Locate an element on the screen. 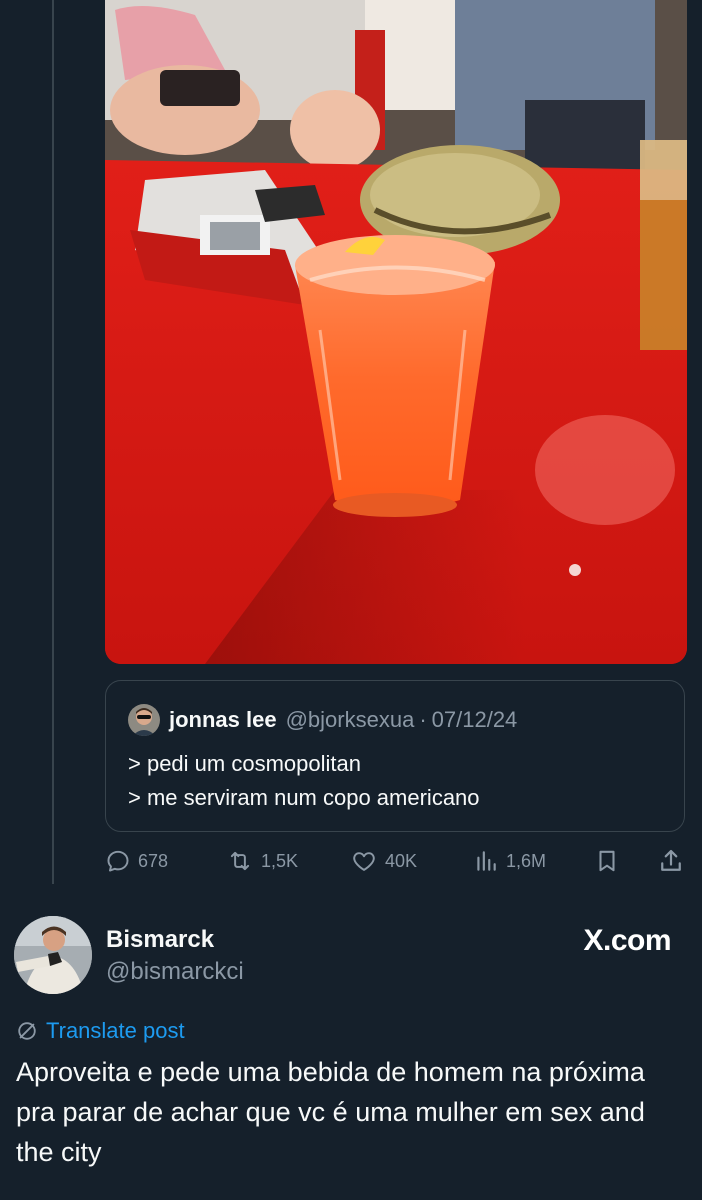 The width and height of the screenshot is (702, 1200). reply-count: 678 is located at coordinates (153, 860).